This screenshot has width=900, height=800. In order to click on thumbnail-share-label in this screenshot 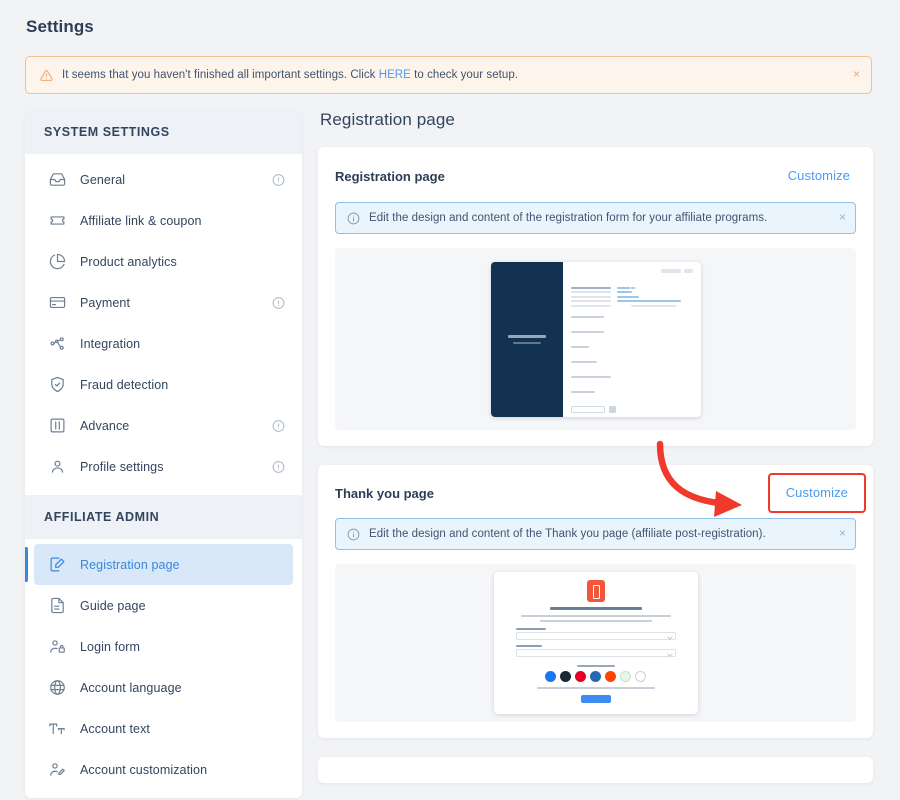, I will do `click(595, 665)`.